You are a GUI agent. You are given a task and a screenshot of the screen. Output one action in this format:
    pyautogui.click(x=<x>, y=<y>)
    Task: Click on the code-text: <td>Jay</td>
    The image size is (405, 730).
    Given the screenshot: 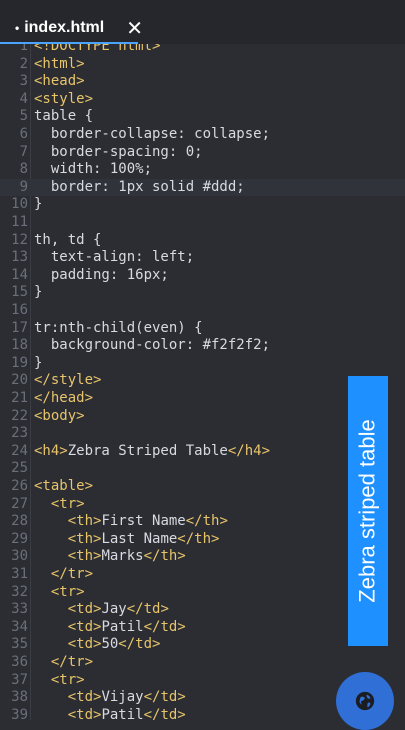 What is the action you would take?
    pyautogui.click(x=101, y=610)
    